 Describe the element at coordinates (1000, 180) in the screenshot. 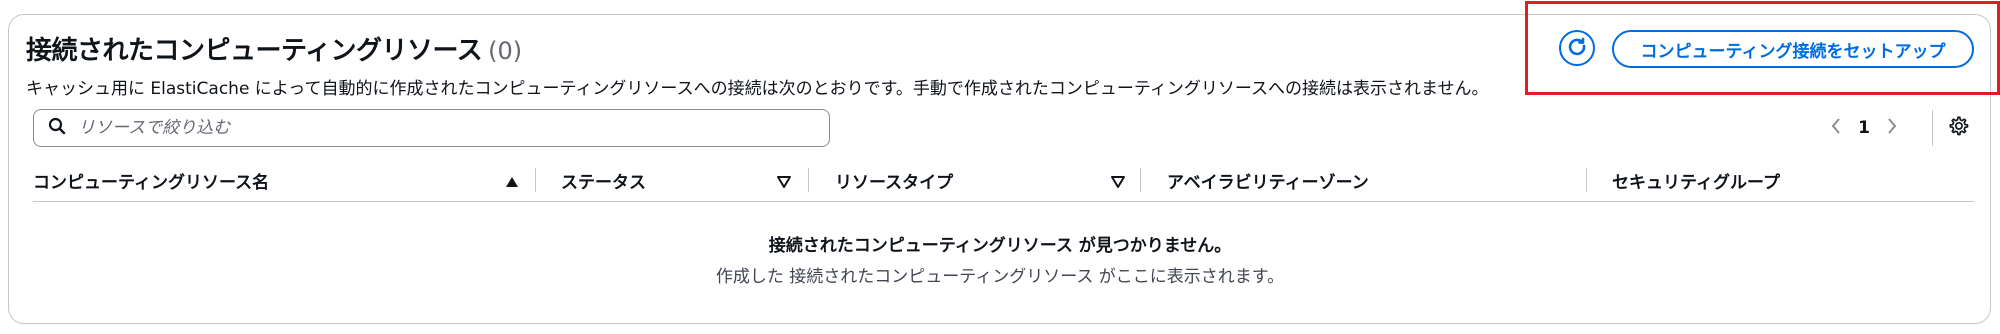

I see `column-header-resource-type: リソースタイプ` at that location.